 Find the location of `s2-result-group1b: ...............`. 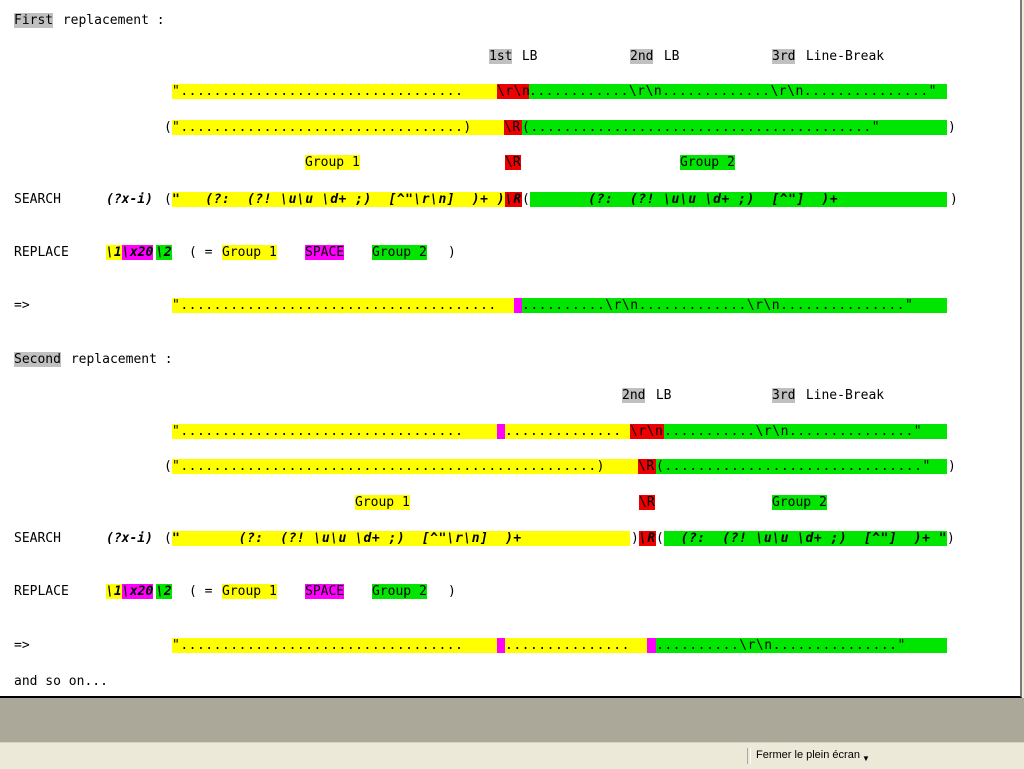

s2-result-group1b: ............... is located at coordinates (576, 645).